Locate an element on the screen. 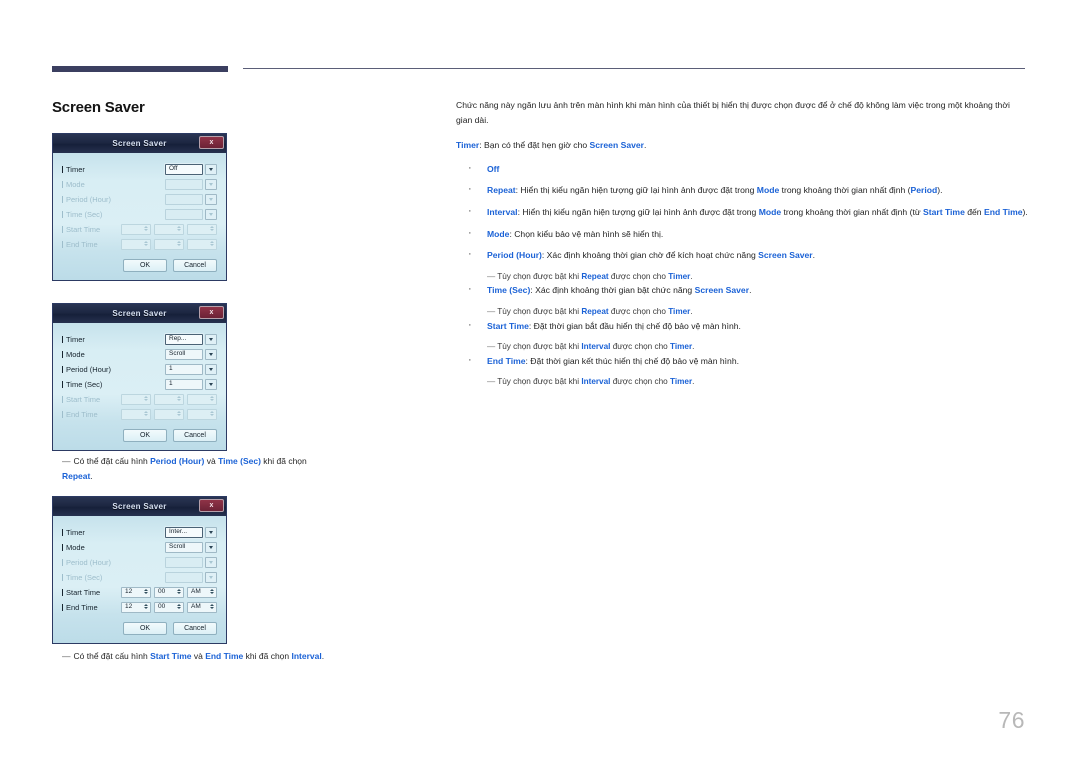  header-rule-left is located at coordinates (140, 69).